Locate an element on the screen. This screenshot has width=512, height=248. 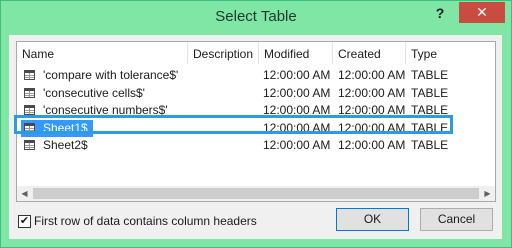
column-header-type: Type is located at coordinates (436, 53).